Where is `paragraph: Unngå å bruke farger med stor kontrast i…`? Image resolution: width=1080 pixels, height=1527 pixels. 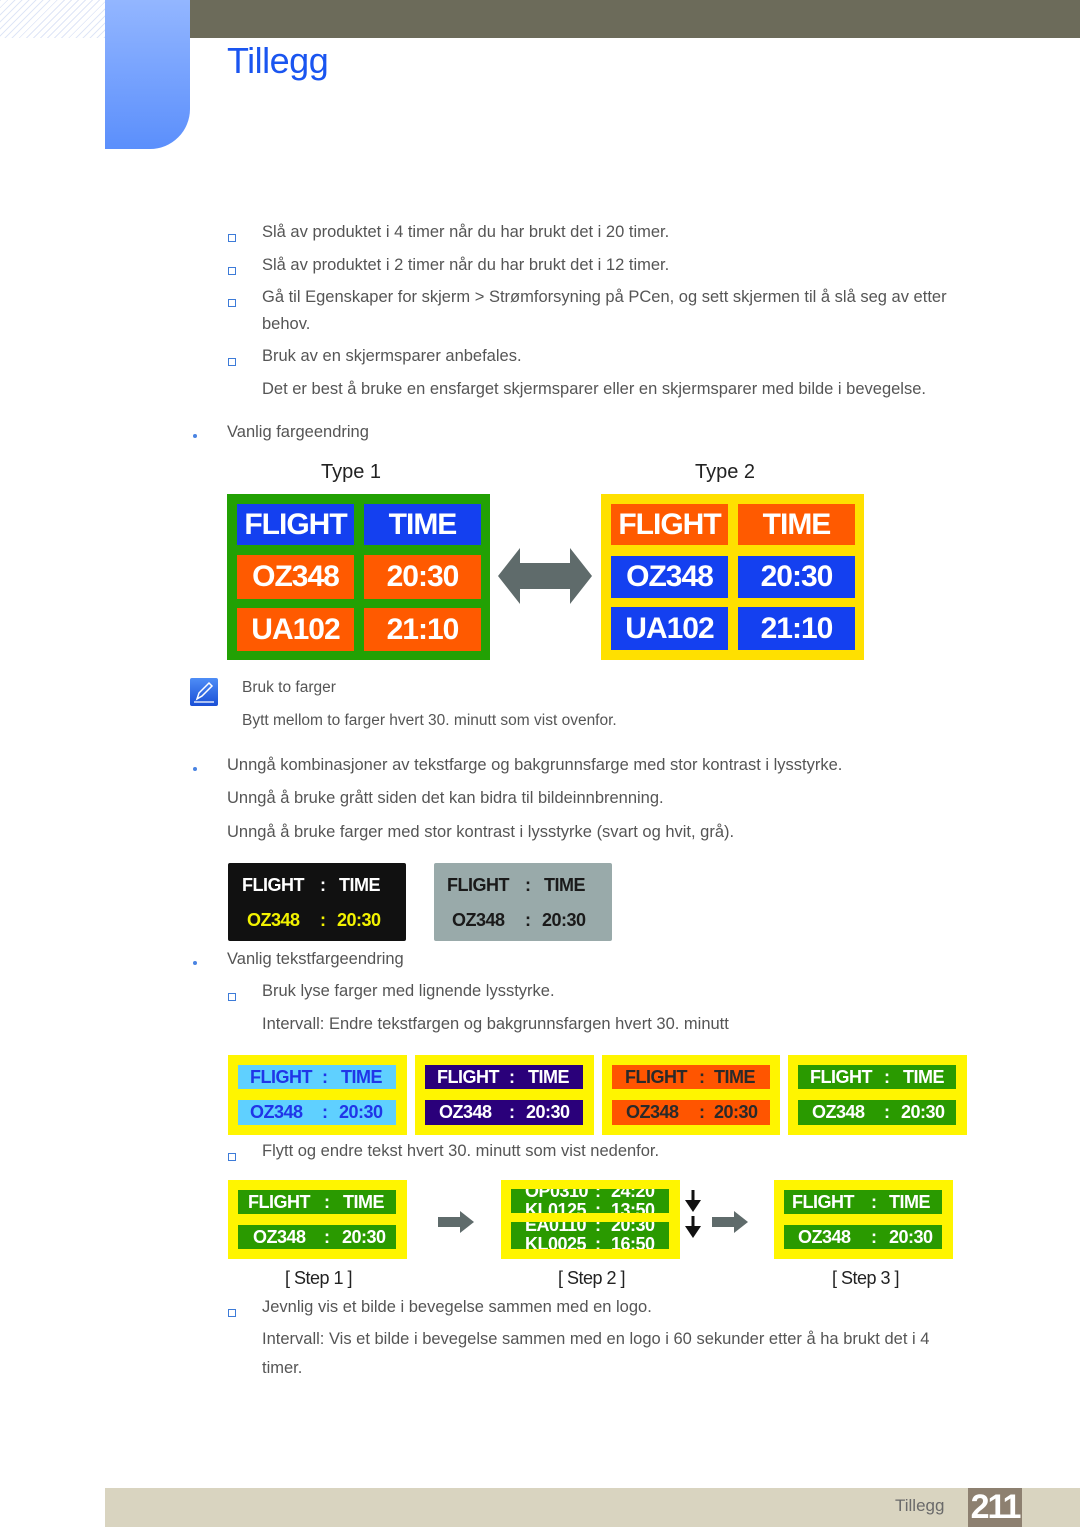
paragraph: Unngå å bruke farger med stor kontrast i… is located at coordinates (481, 832).